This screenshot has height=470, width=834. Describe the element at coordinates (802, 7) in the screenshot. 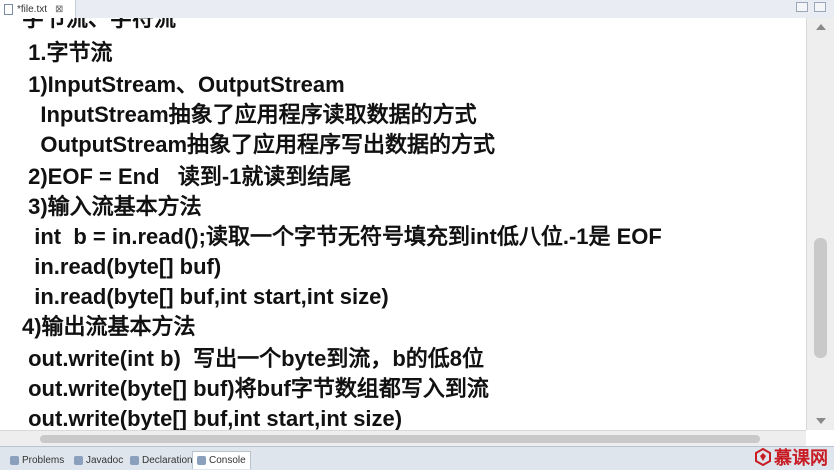

I see `minimize-icon` at that location.